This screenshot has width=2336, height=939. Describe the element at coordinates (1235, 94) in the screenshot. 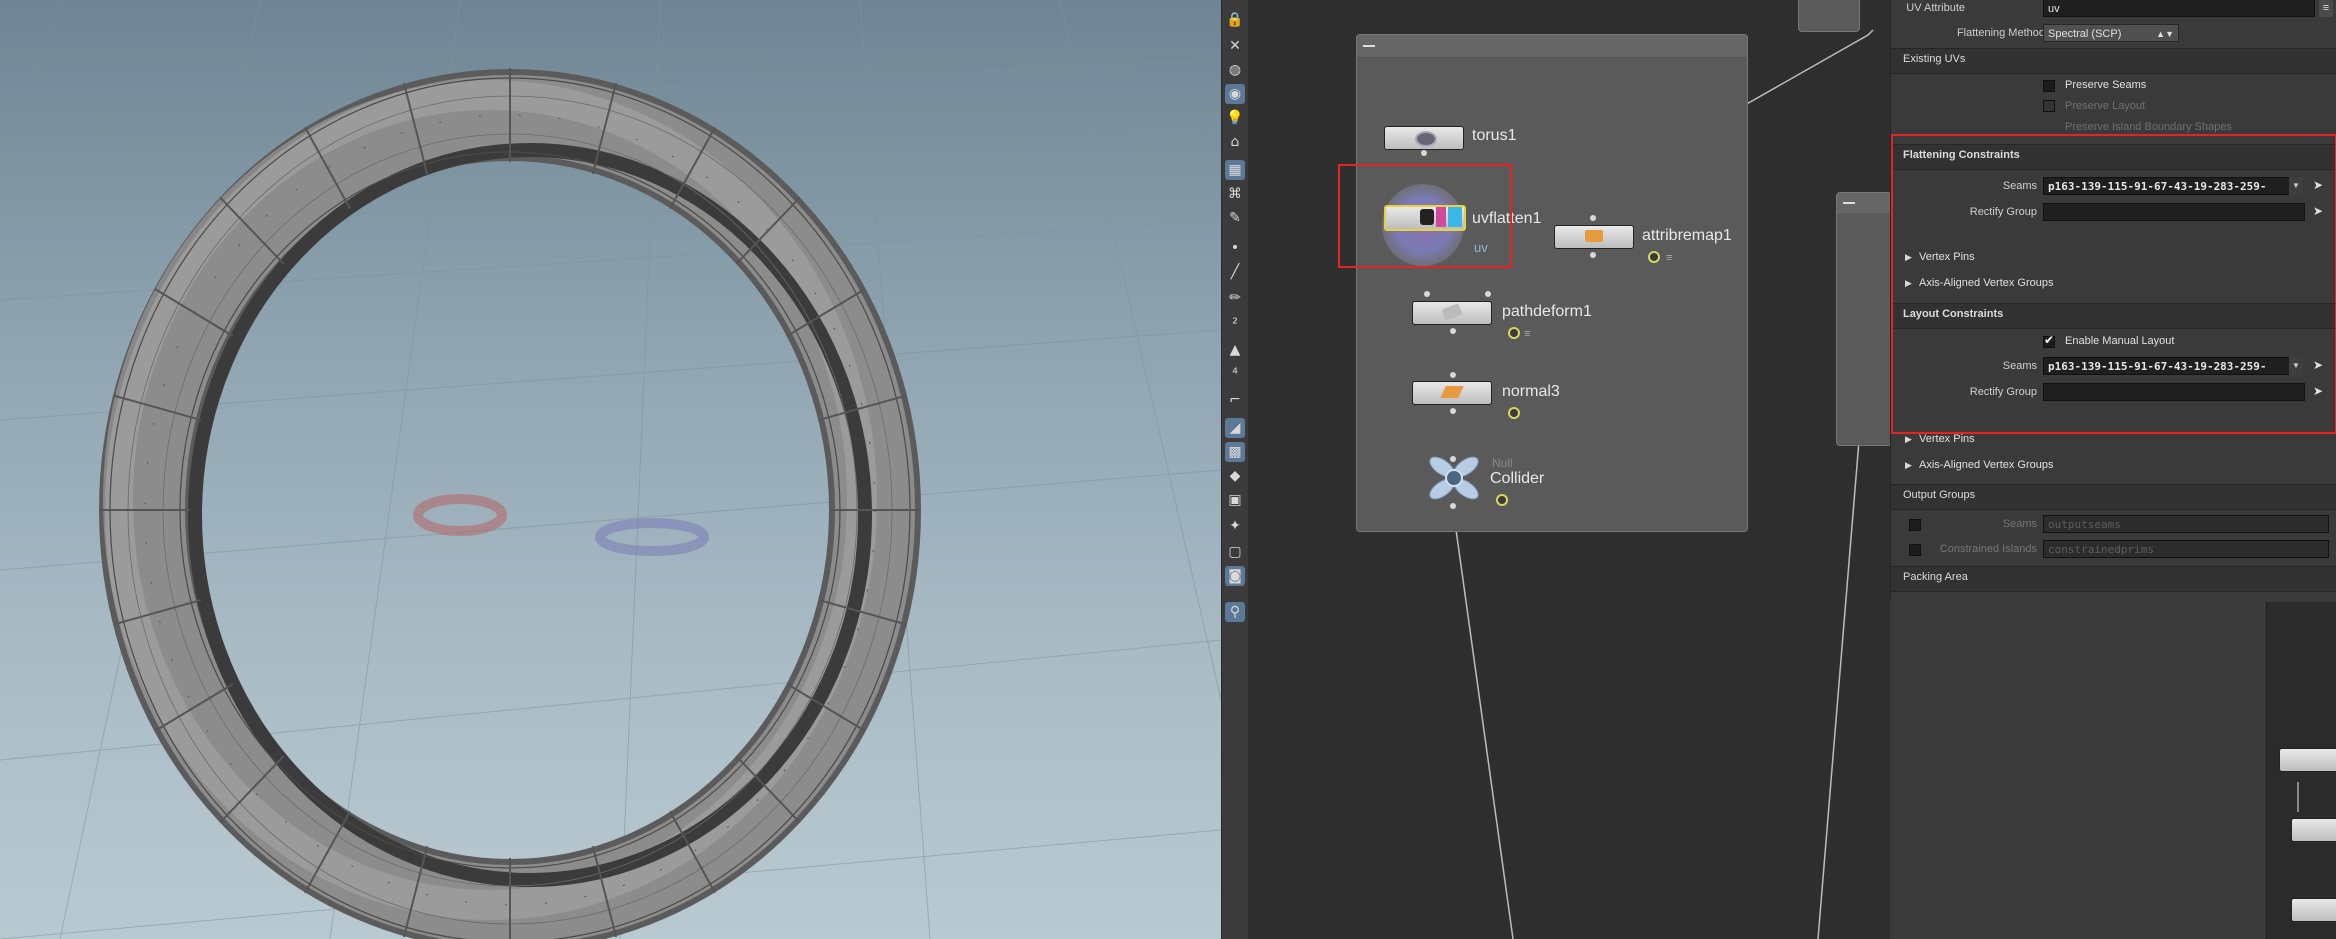

I see `handle-icon: ◉` at that location.